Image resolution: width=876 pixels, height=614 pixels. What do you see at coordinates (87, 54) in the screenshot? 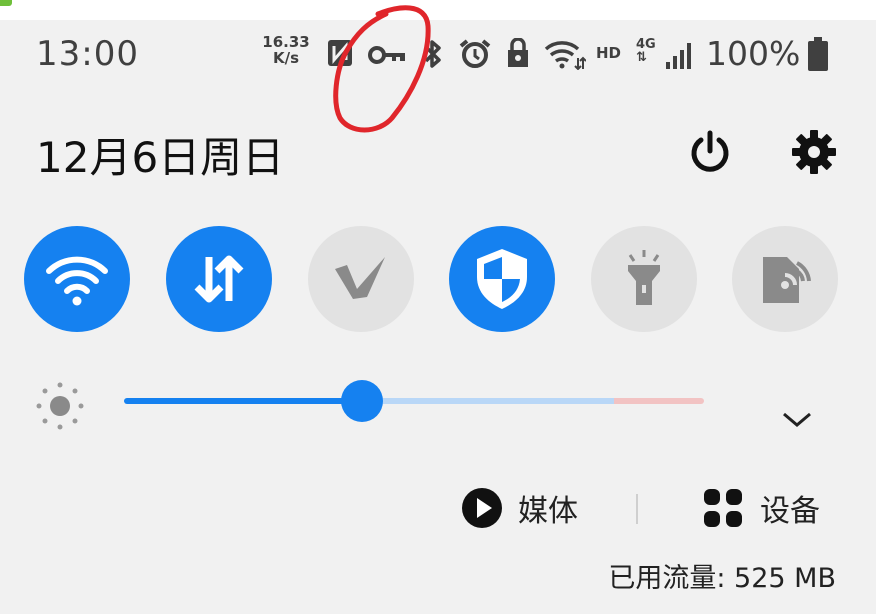
I see `clock: 13:00` at bounding box center [87, 54].